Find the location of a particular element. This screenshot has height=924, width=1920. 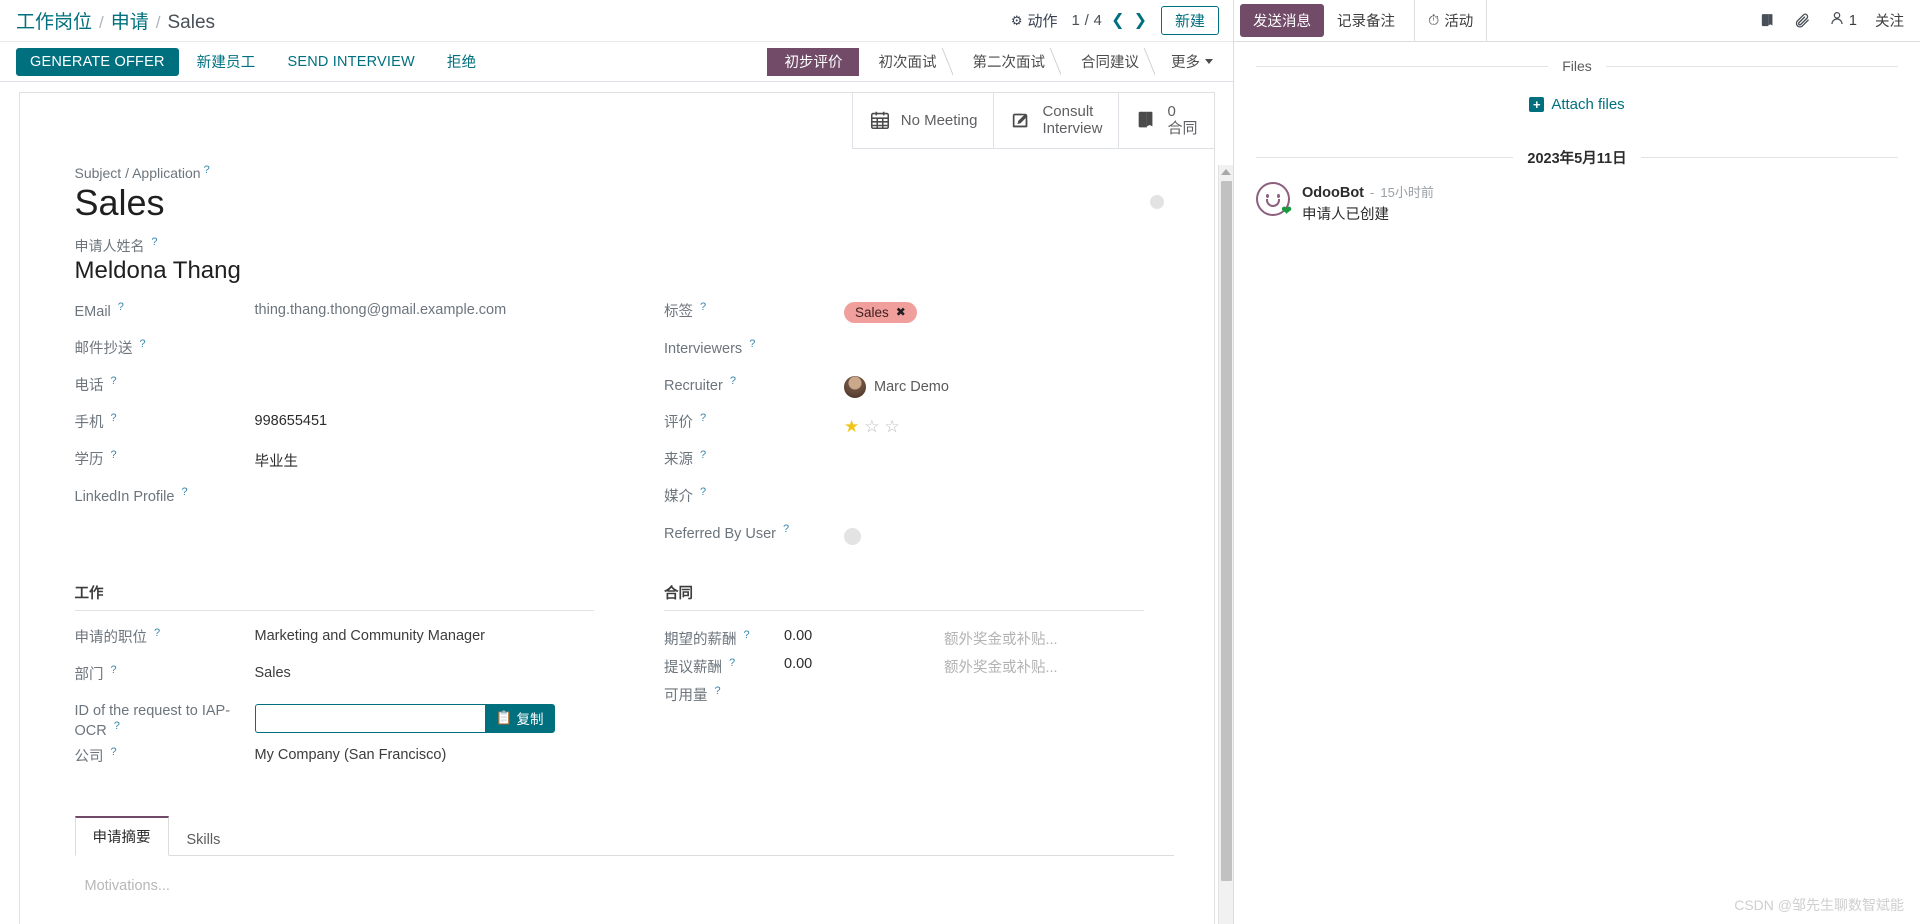

create-employee-button: 新建员工 is located at coordinates (226, 61).